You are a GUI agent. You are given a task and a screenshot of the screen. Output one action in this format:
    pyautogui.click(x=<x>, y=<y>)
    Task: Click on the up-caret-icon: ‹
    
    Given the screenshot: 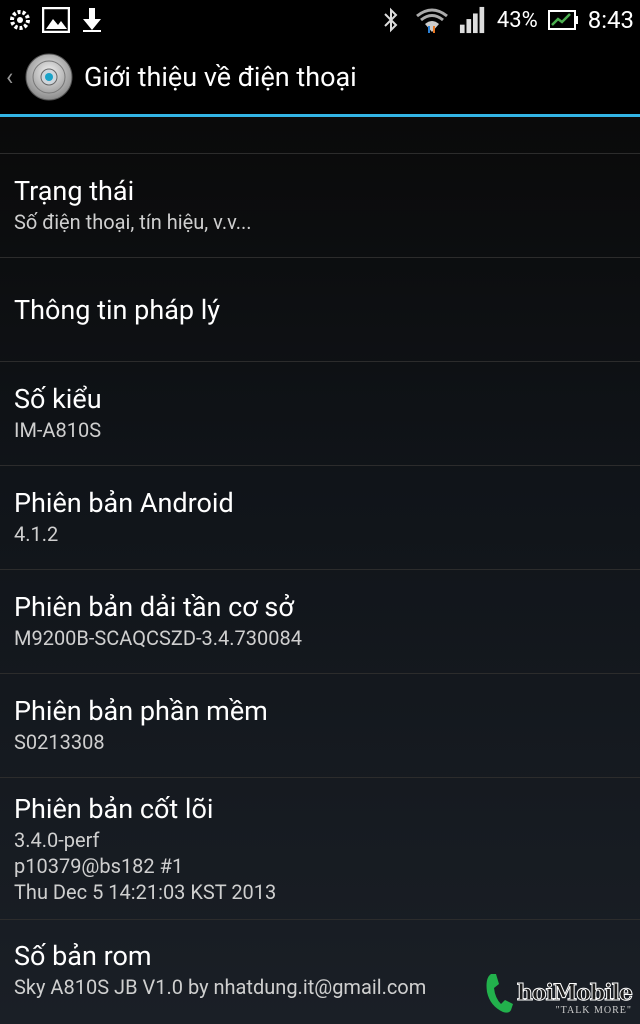 What is the action you would take?
    pyautogui.click(x=13, y=77)
    